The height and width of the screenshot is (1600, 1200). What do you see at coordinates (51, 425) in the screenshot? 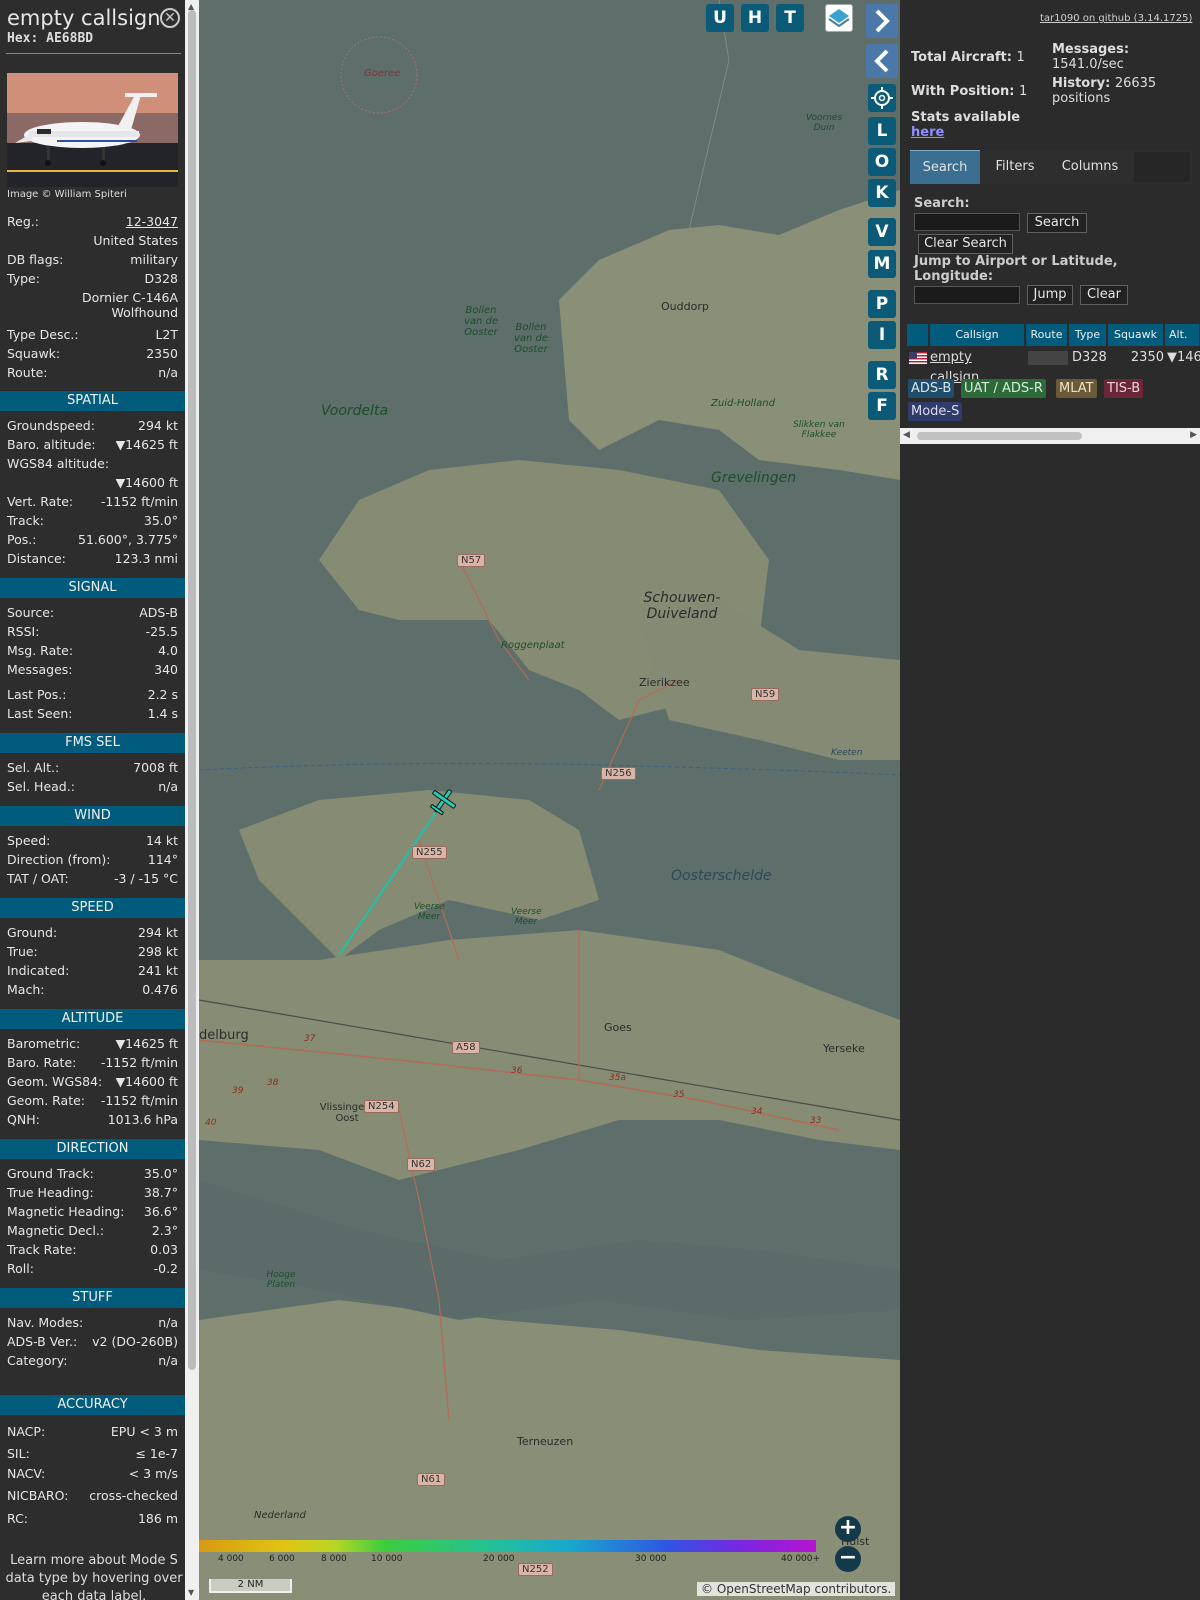
I see `info-label: Groundspeed:` at bounding box center [51, 425].